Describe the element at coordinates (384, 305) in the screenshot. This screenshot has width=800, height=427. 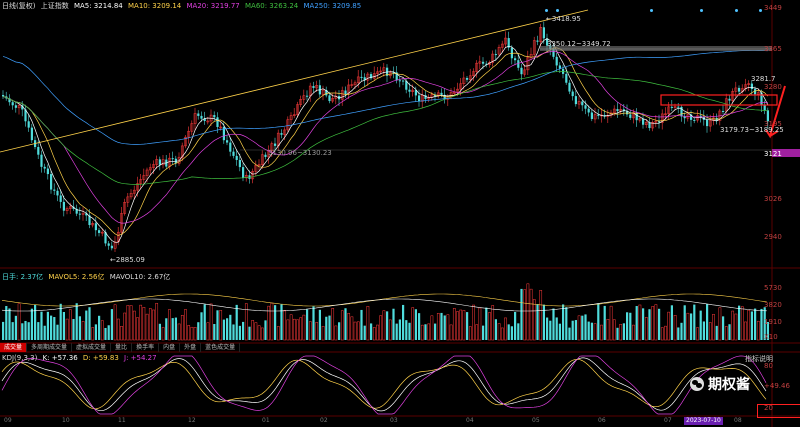
I see `volume-ma-line` at that location.